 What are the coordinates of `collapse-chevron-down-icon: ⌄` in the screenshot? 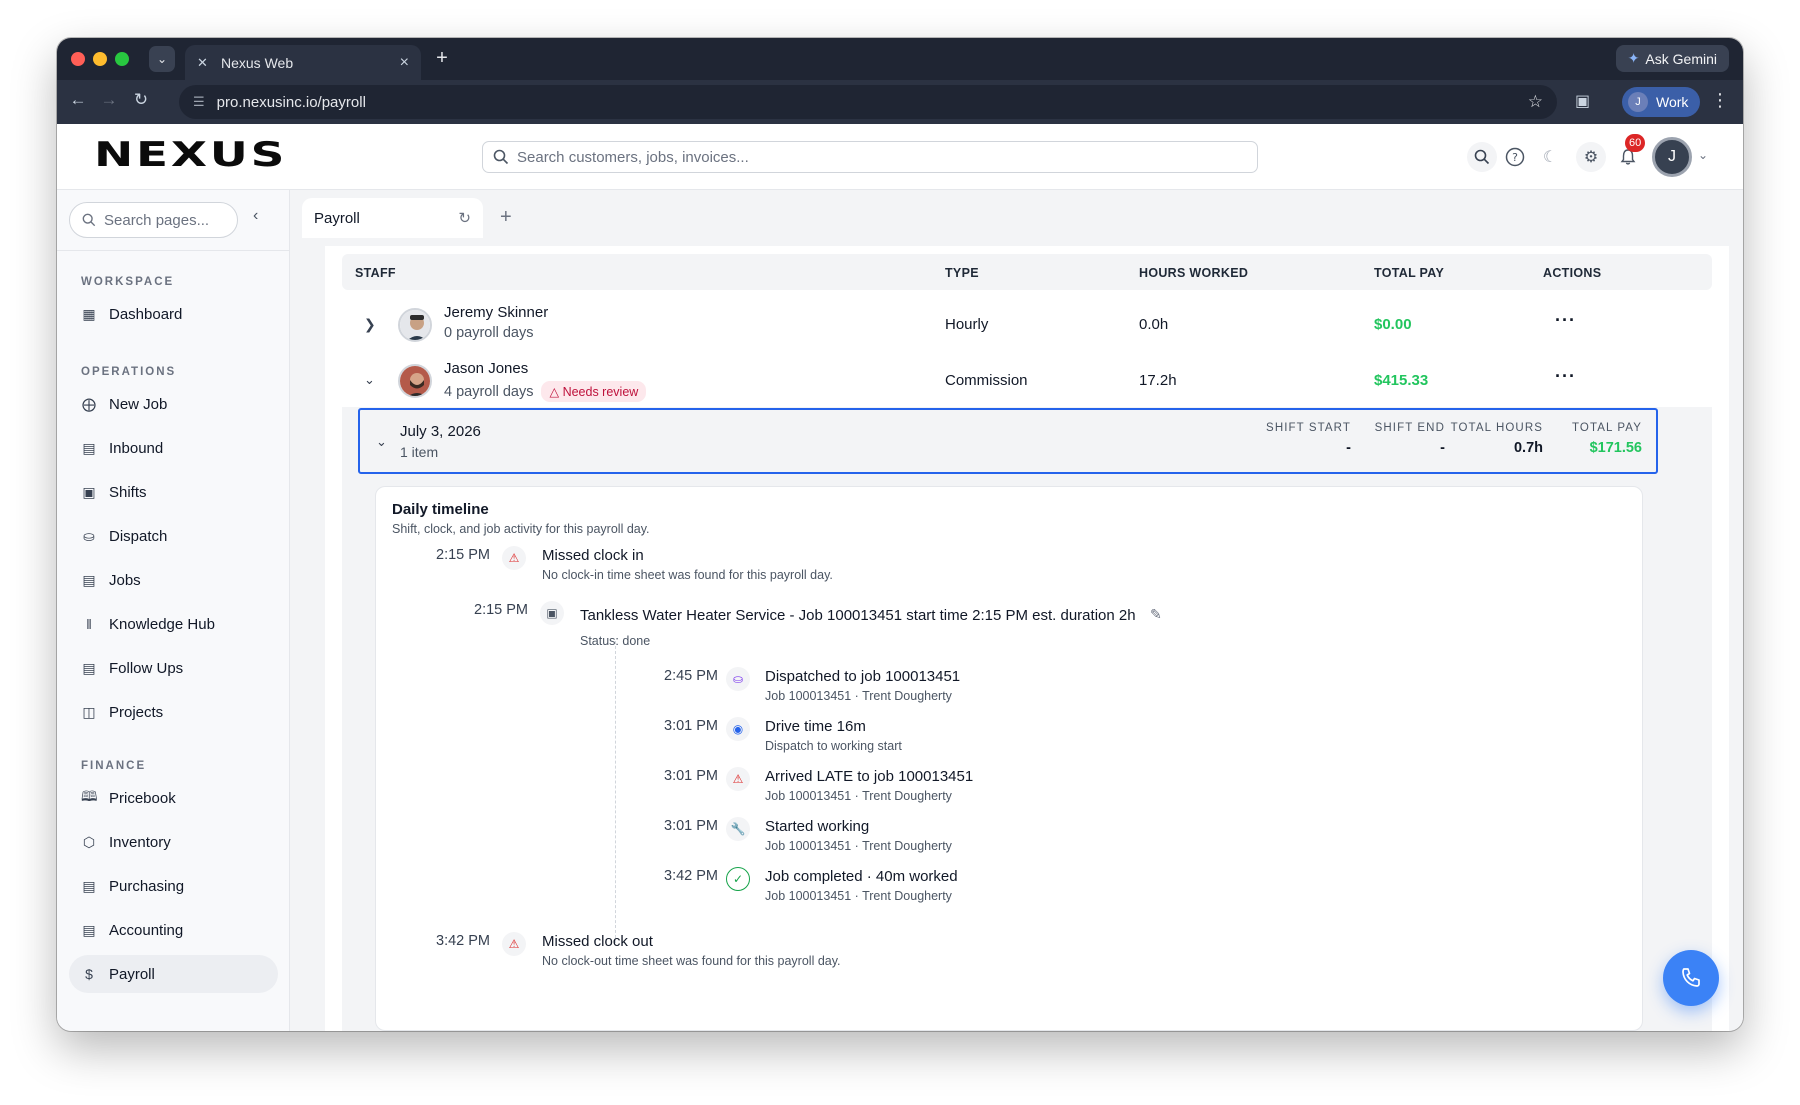 It's located at (381, 442).